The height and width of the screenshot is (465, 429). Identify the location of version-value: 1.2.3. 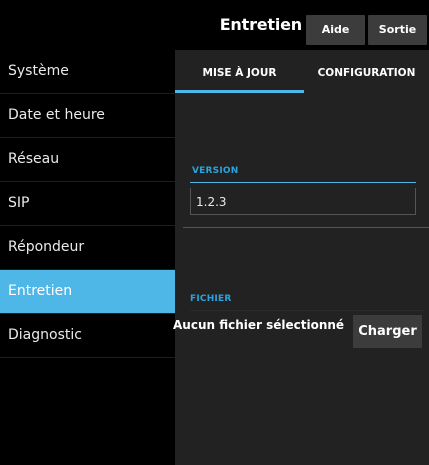
(211, 202).